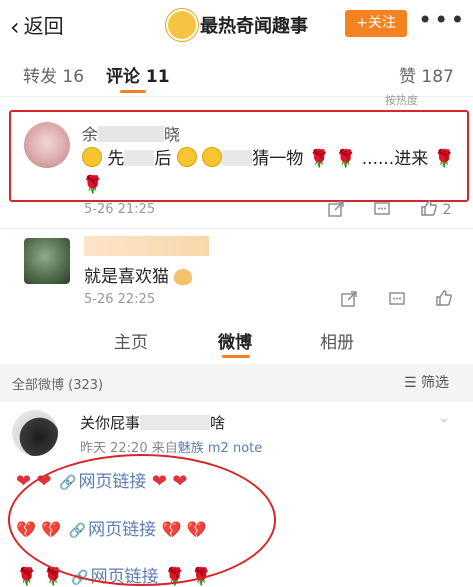 Image resolution: width=473 pixels, height=587 pixels. Describe the element at coordinates (337, 340) in the screenshot. I see `tab-album: 相册` at that location.